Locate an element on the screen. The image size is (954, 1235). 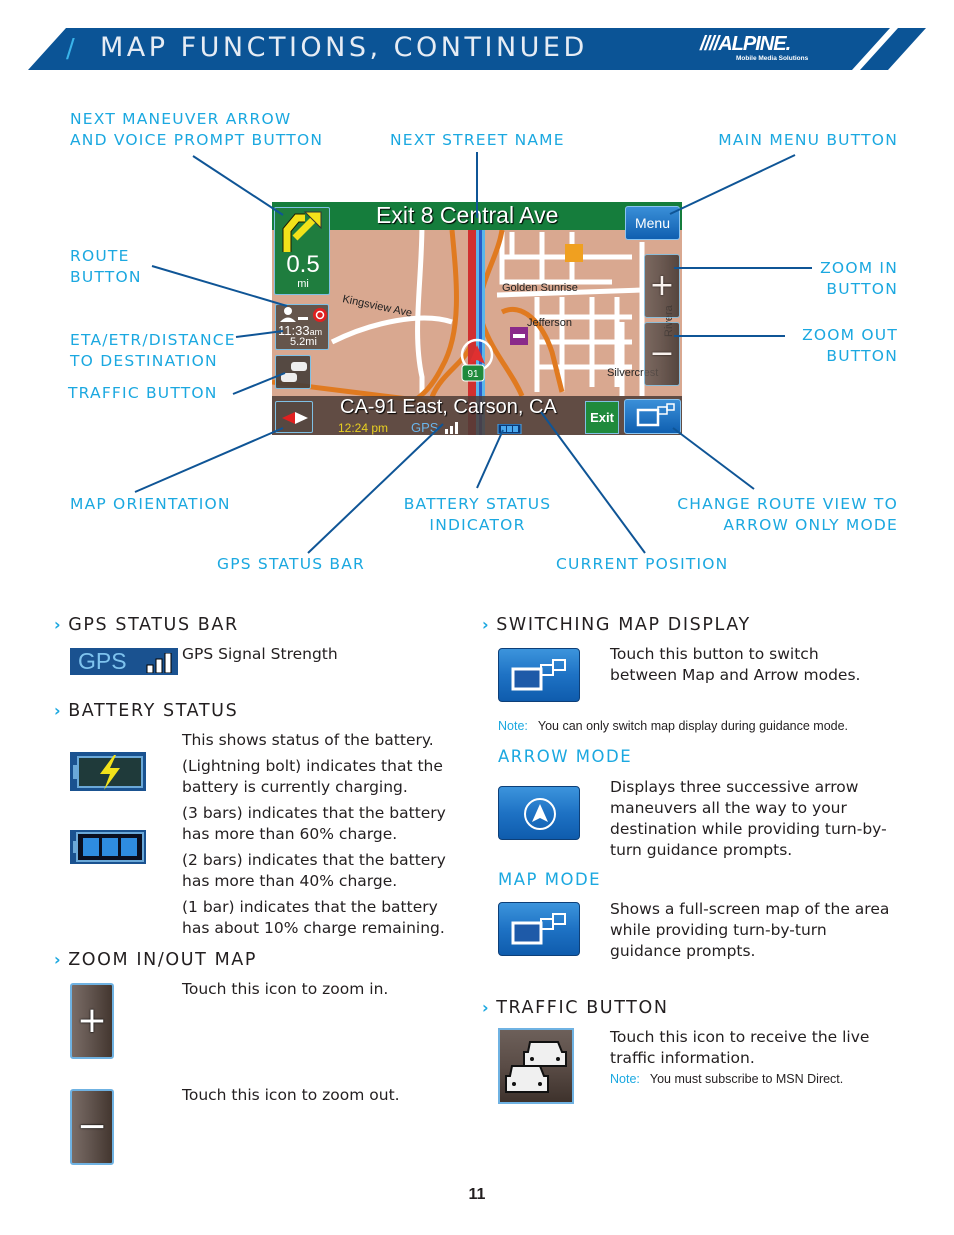
map-mode-icon is located at coordinates (539, 929).